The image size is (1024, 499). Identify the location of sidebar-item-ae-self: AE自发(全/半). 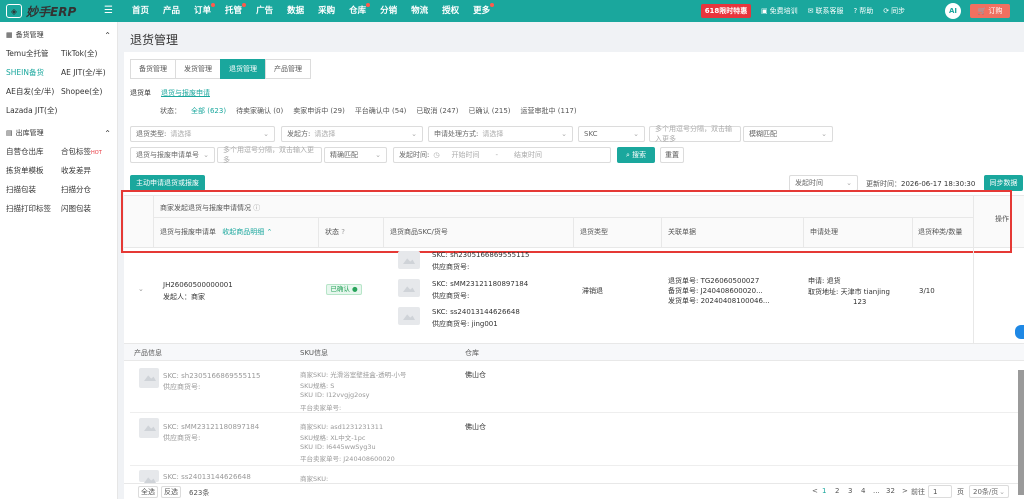
(33, 91).